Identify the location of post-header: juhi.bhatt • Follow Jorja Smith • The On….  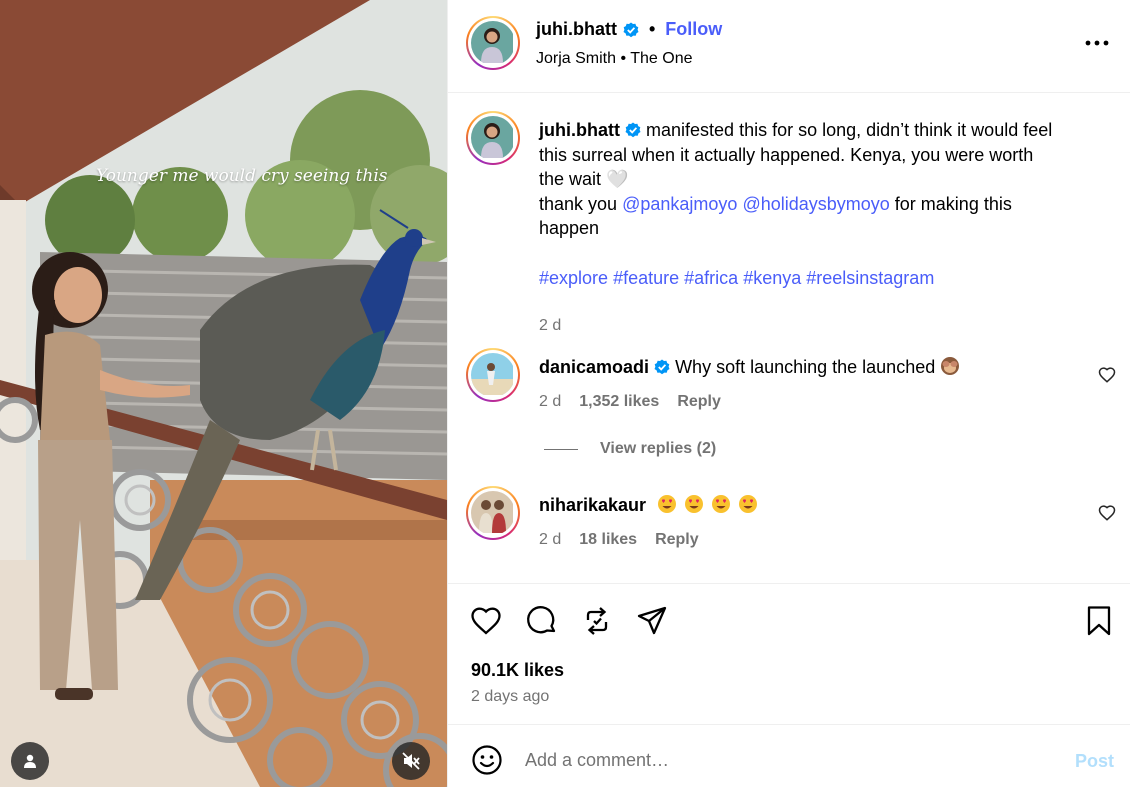
(789, 46).